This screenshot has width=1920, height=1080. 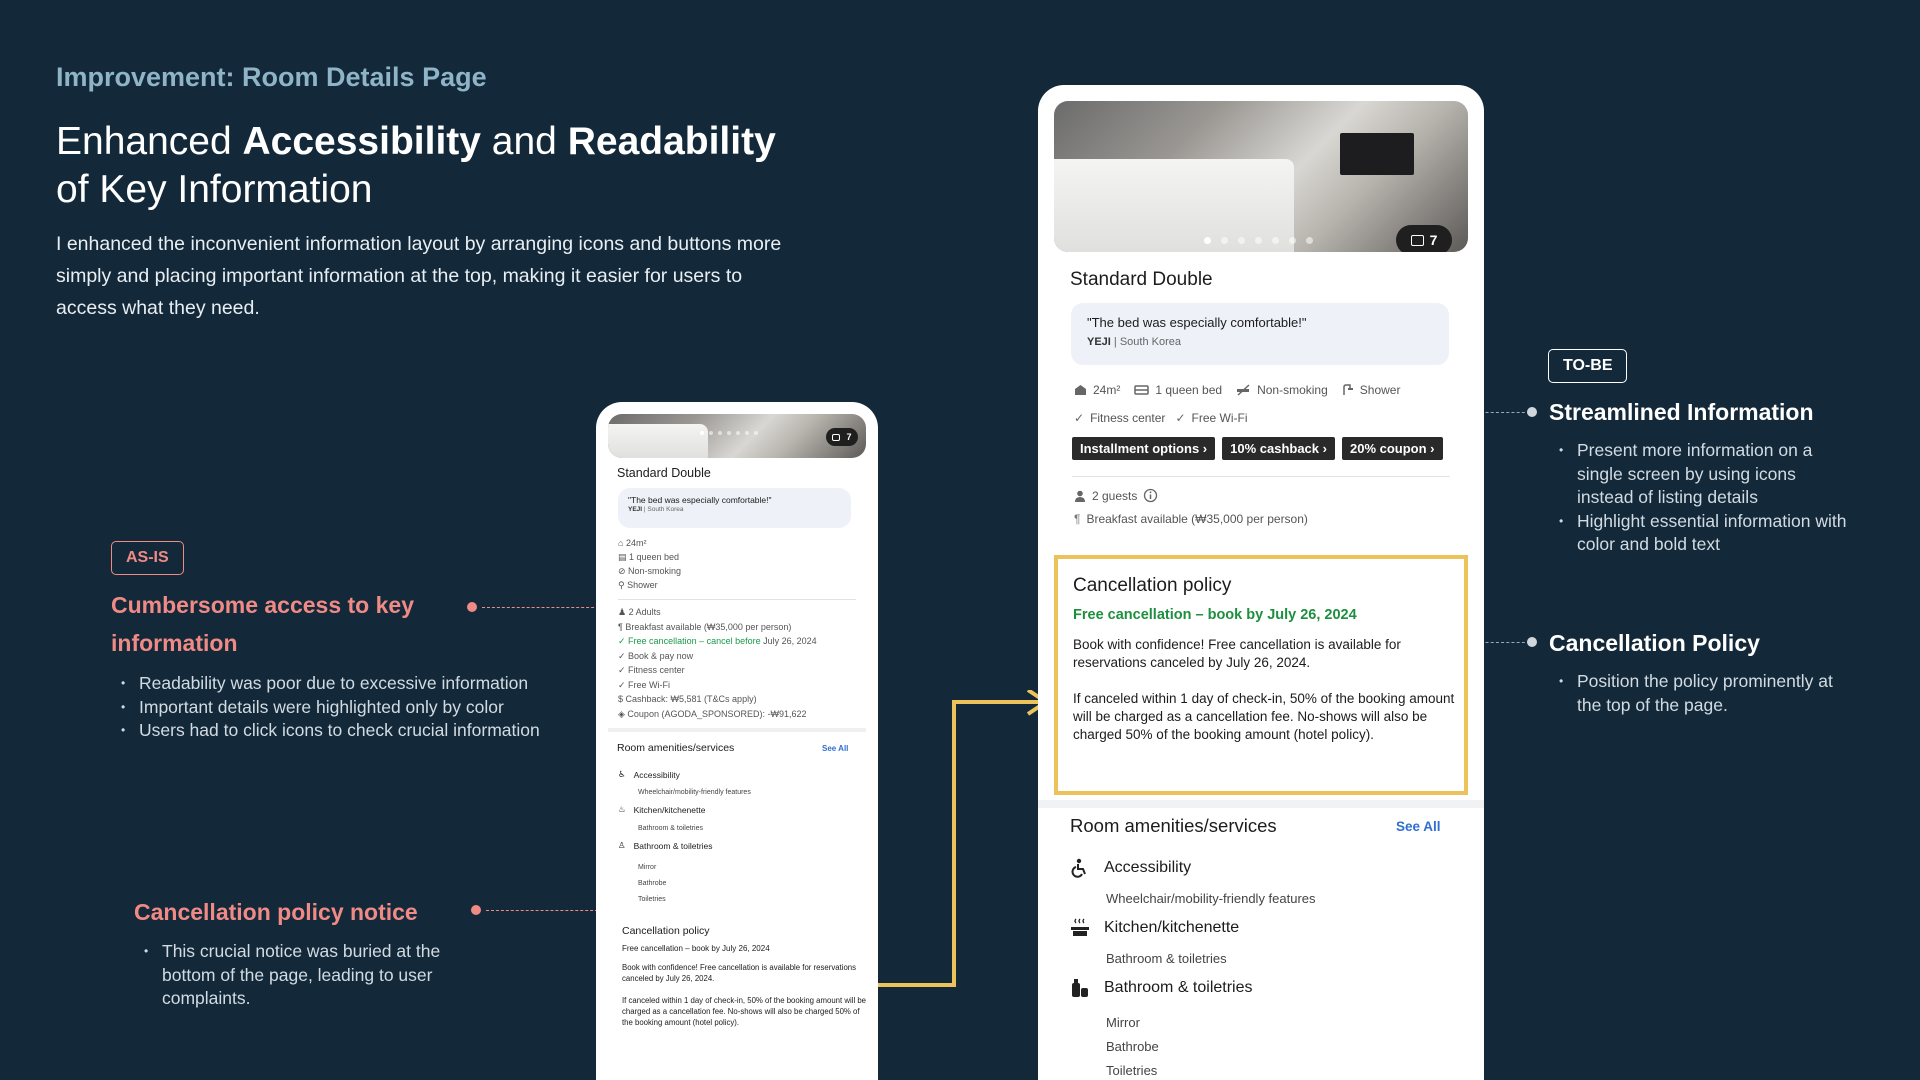 What do you see at coordinates (1166, 958) in the screenshot?
I see `amenity-sub: Bathroom & toiletries` at bounding box center [1166, 958].